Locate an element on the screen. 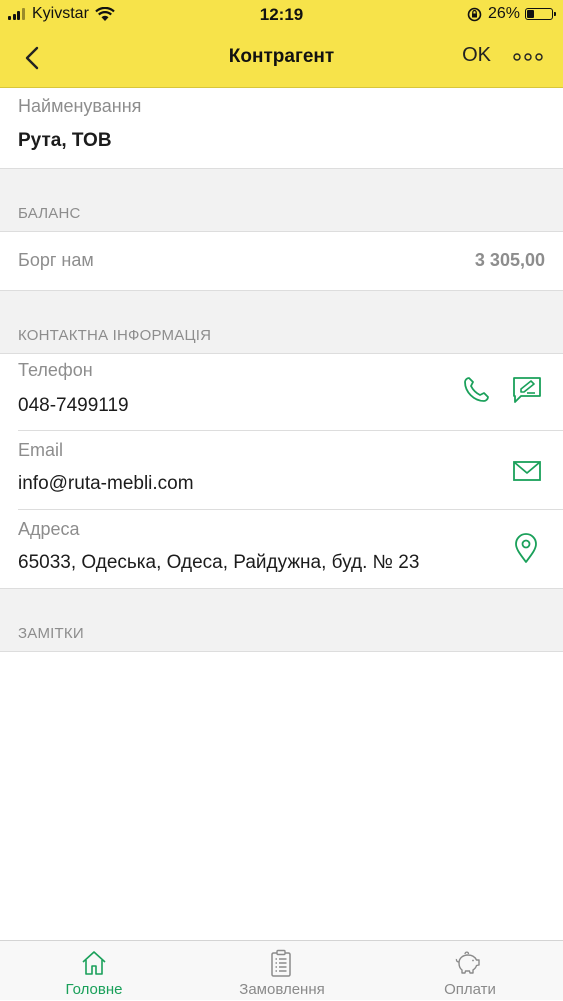  phone-label: Телефон is located at coordinates (55, 370).